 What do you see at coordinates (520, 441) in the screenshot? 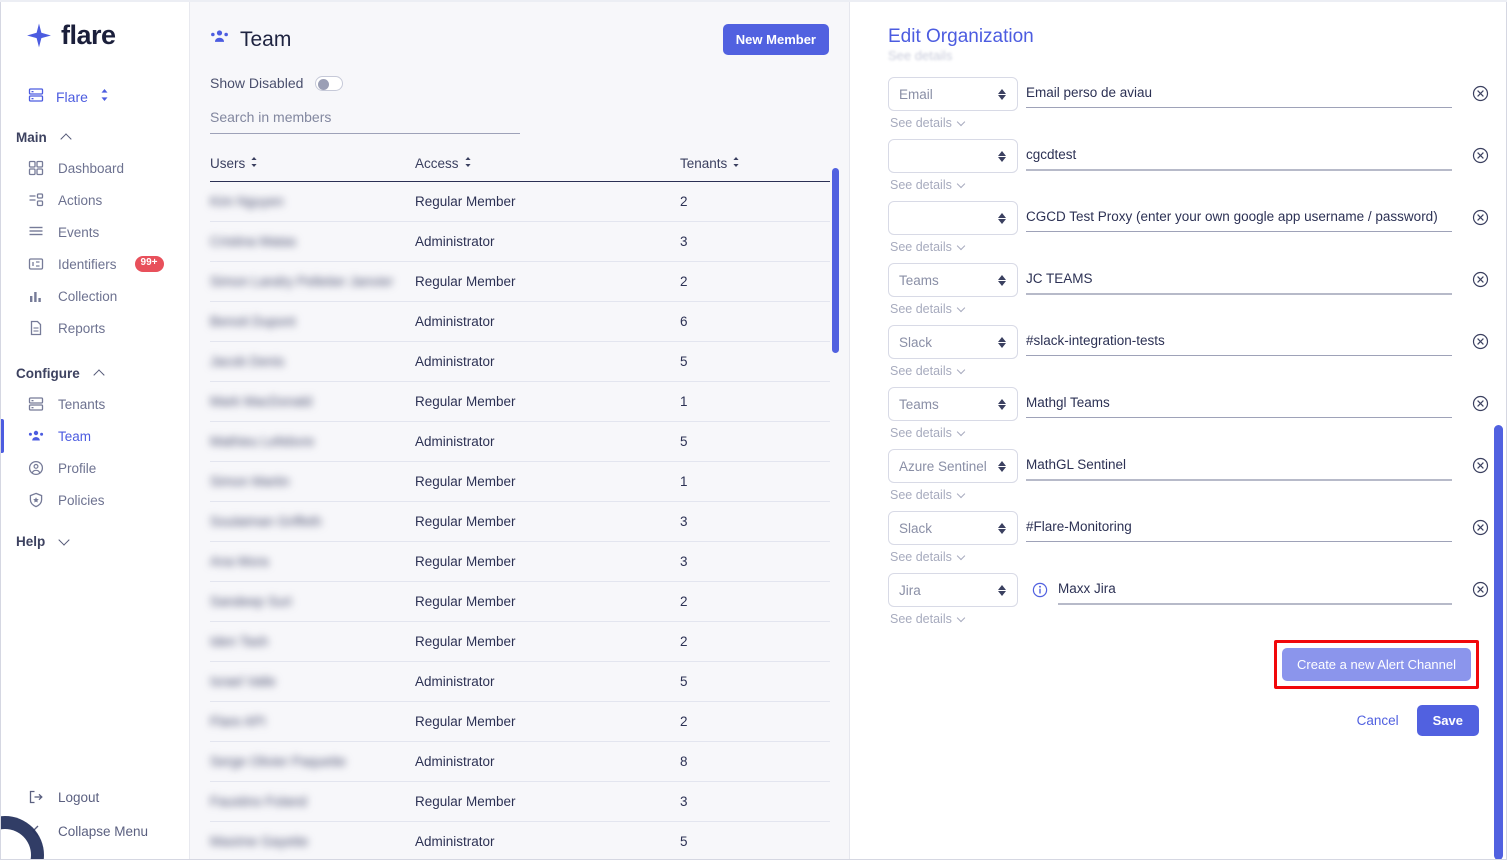
I see `table-row: Mathieu Lefebvre Administrator 5` at bounding box center [520, 441].